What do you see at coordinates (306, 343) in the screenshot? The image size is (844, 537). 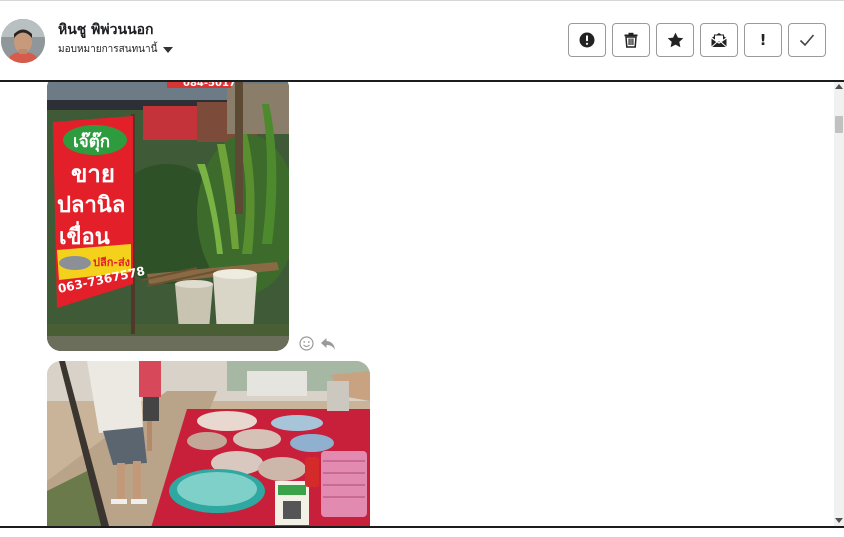 I see `emoji-react-icon` at bounding box center [306, 343].